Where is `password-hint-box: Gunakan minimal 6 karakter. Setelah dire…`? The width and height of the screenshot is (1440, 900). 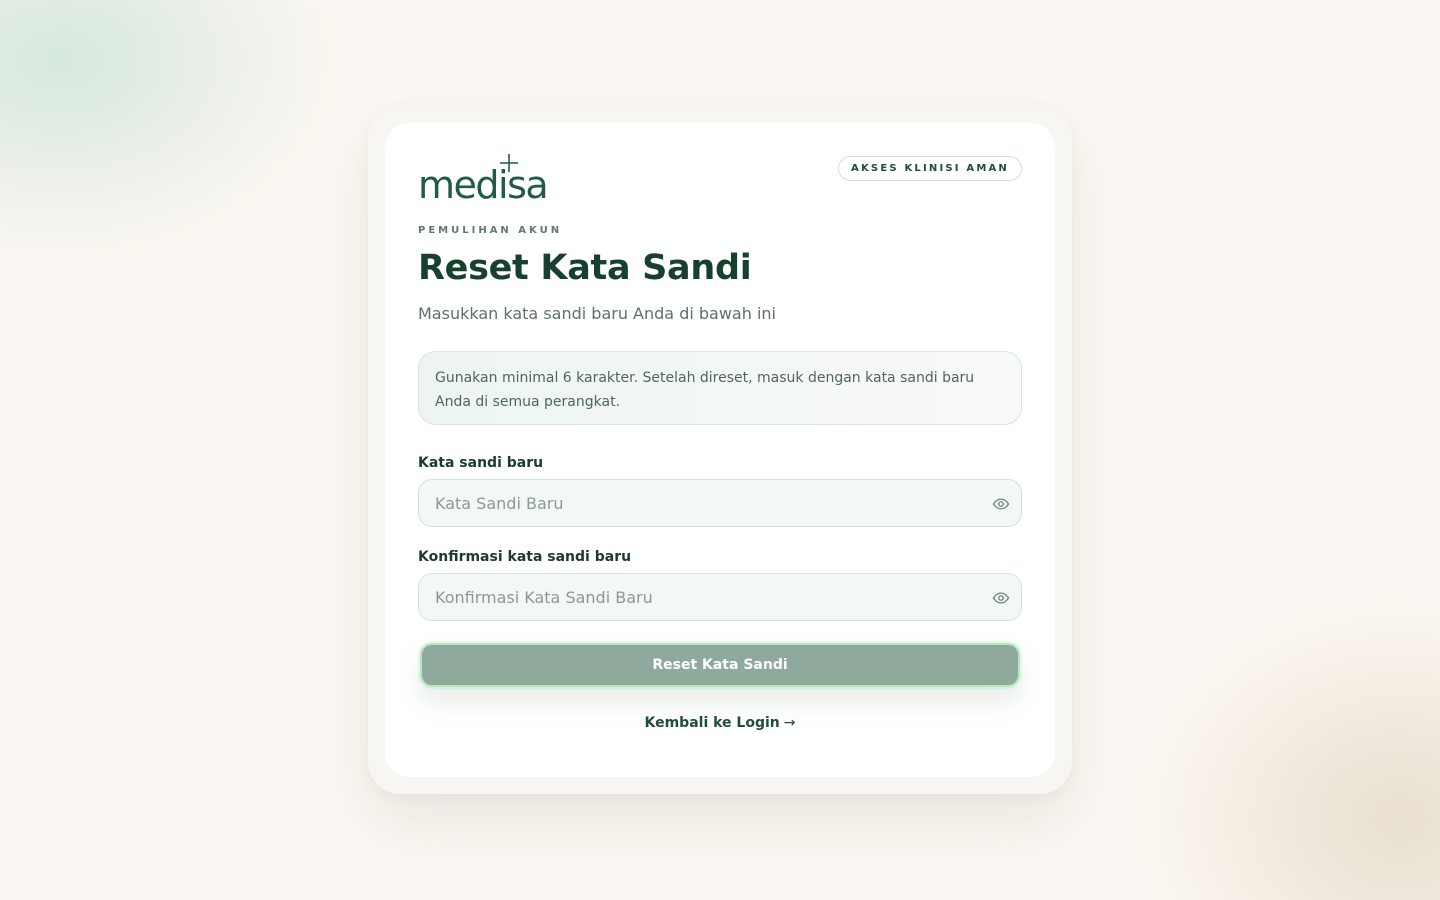 password-hint-box: Gunakan minimal 6 karakter. Setelah dire… is located at coordinates (720, 388).